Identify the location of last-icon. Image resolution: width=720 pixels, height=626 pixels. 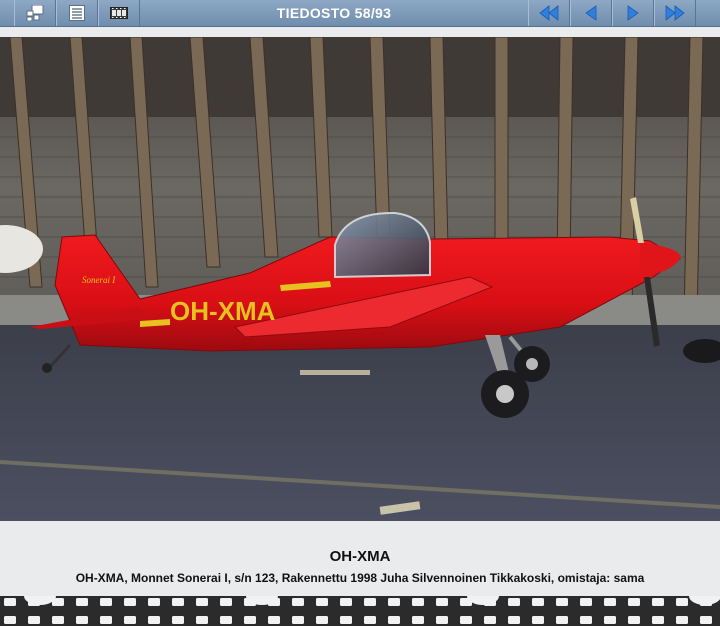
(675, 13).